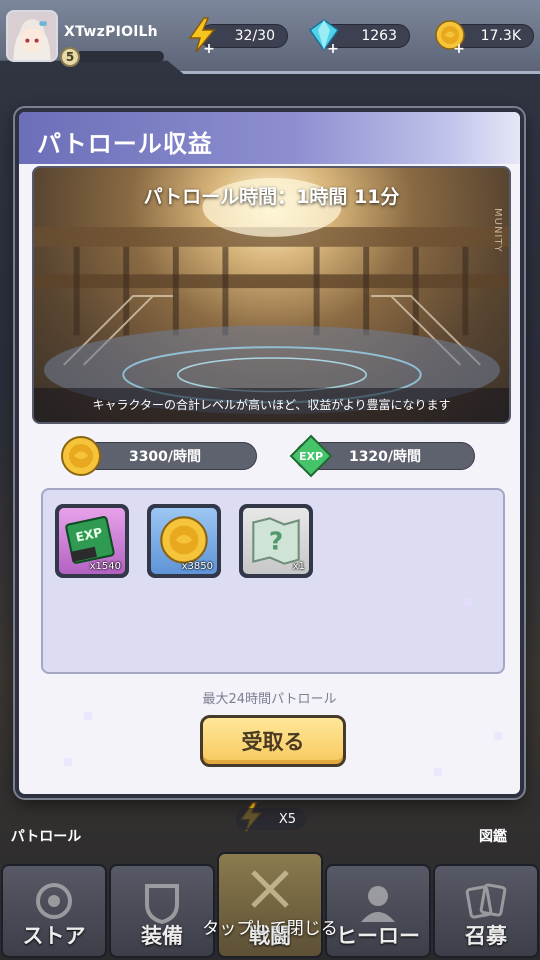 This screenshot has width=540, height=960. Describe the element at coordinates (271, 405) in the screenshot. I see `banner-caption: キャラクターの合計レベルが高いほど、収益がより豊富になります` at that location.